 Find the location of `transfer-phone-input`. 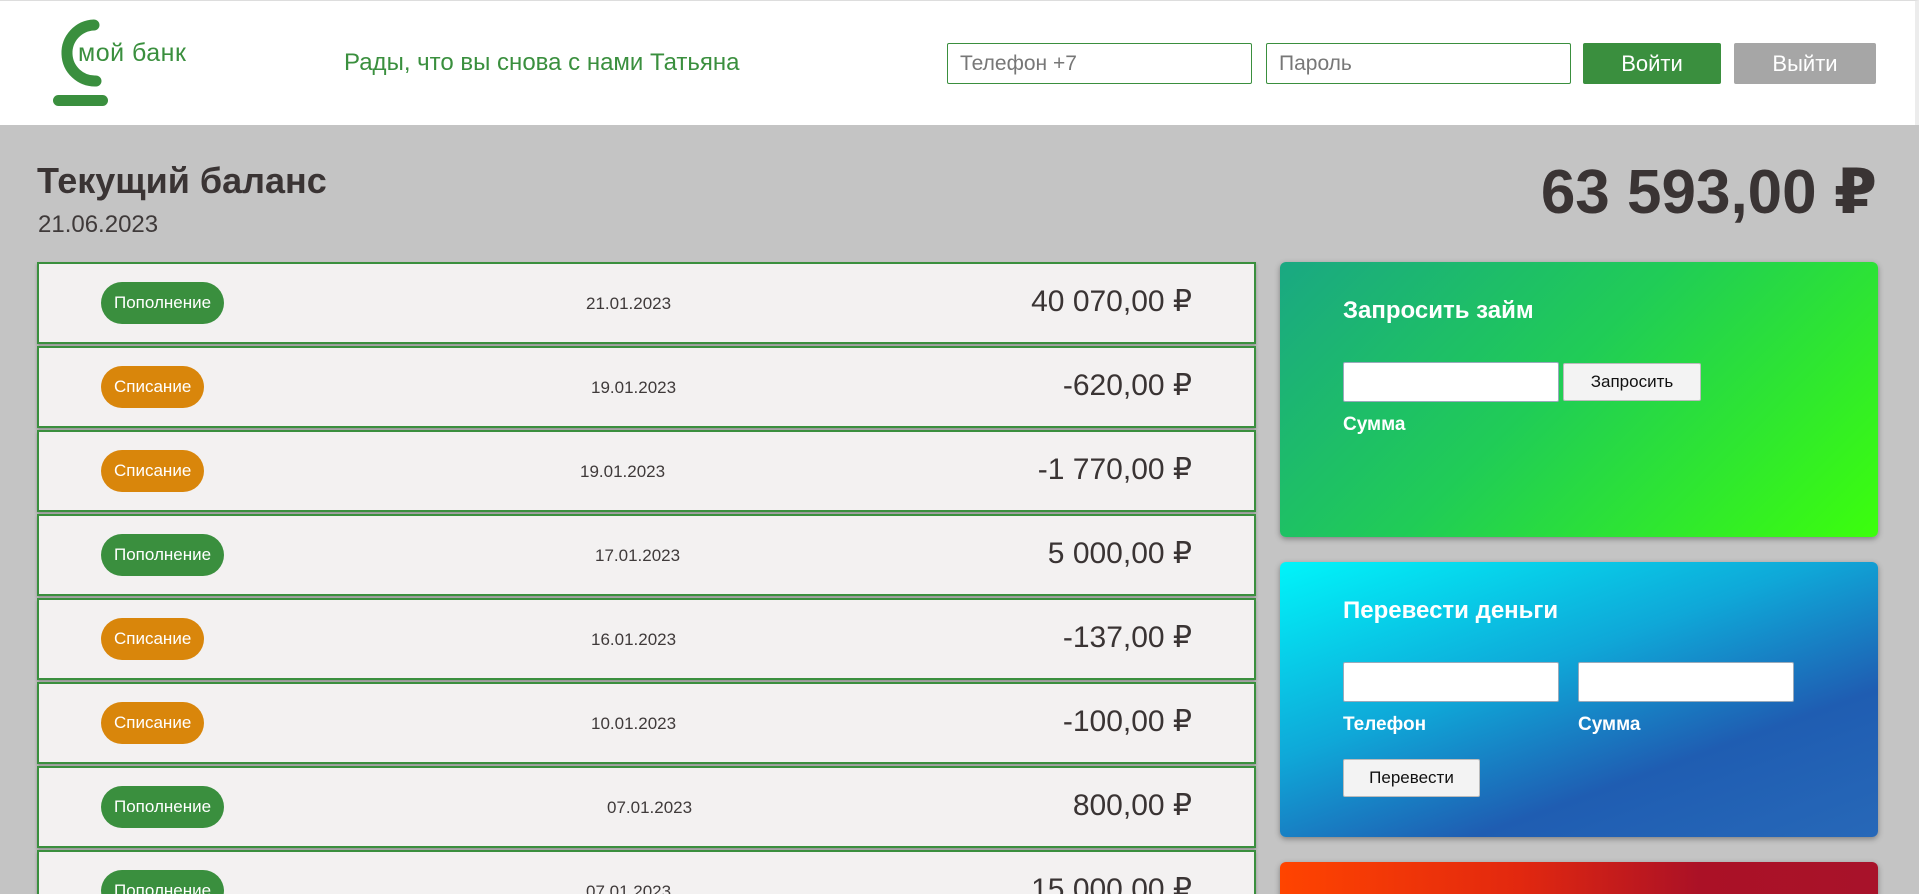

transfer-phone-input is located at coordinates (1451, 682).